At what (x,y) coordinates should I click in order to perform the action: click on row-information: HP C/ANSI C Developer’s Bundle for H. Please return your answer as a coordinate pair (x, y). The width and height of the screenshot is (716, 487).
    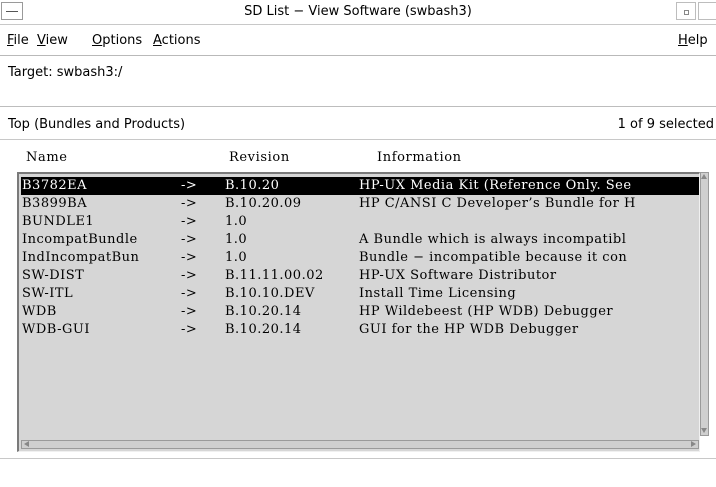
    Looking at the image, I should click on (497, 203).